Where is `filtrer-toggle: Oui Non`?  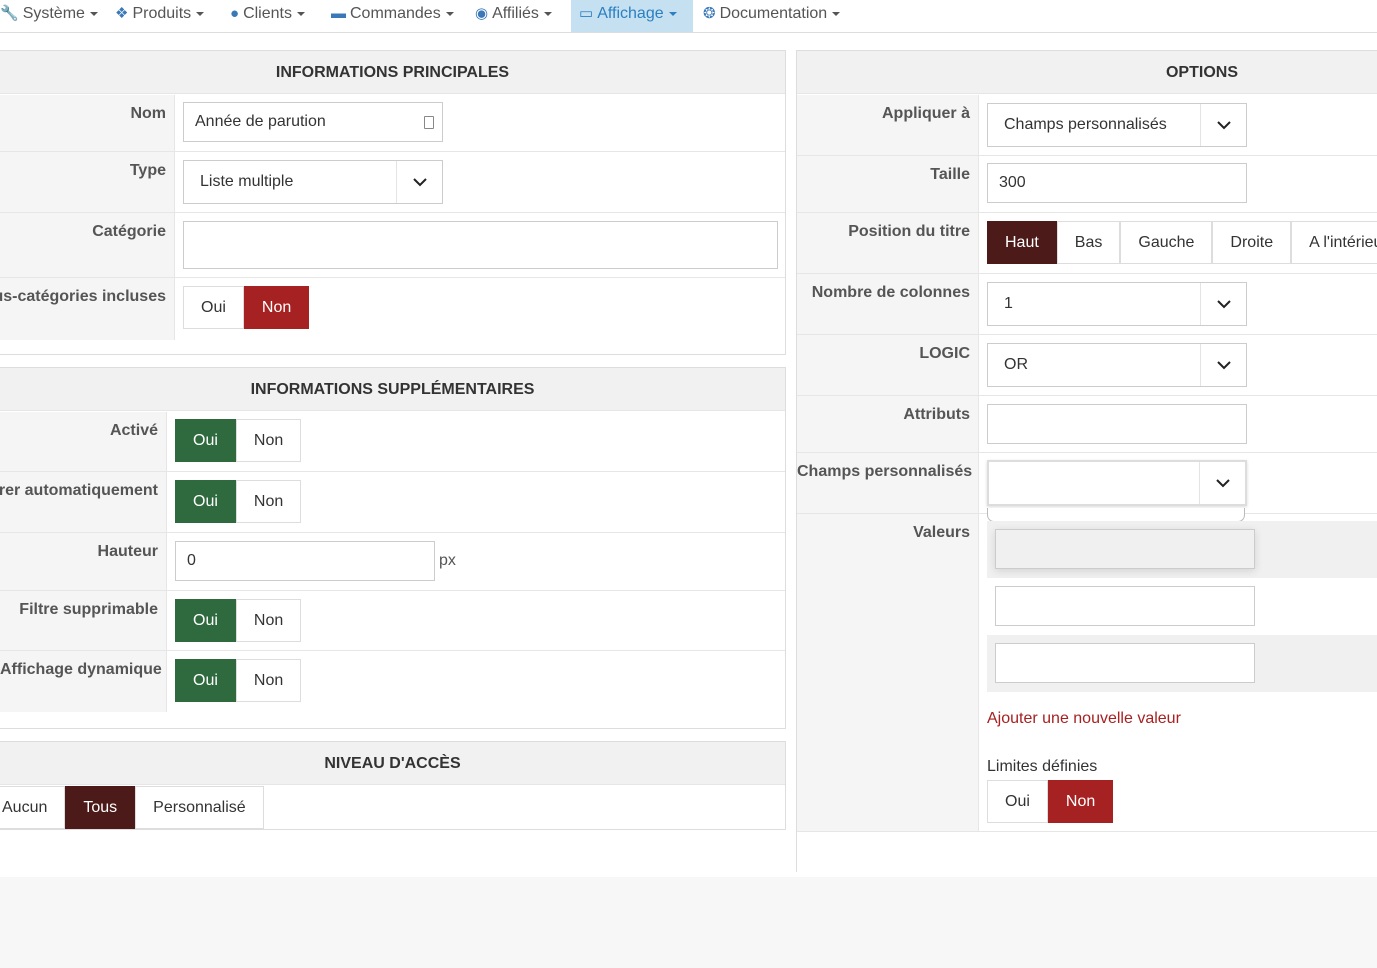
filtrer-toggle: Oui Non is located at coordinates (238, 501).